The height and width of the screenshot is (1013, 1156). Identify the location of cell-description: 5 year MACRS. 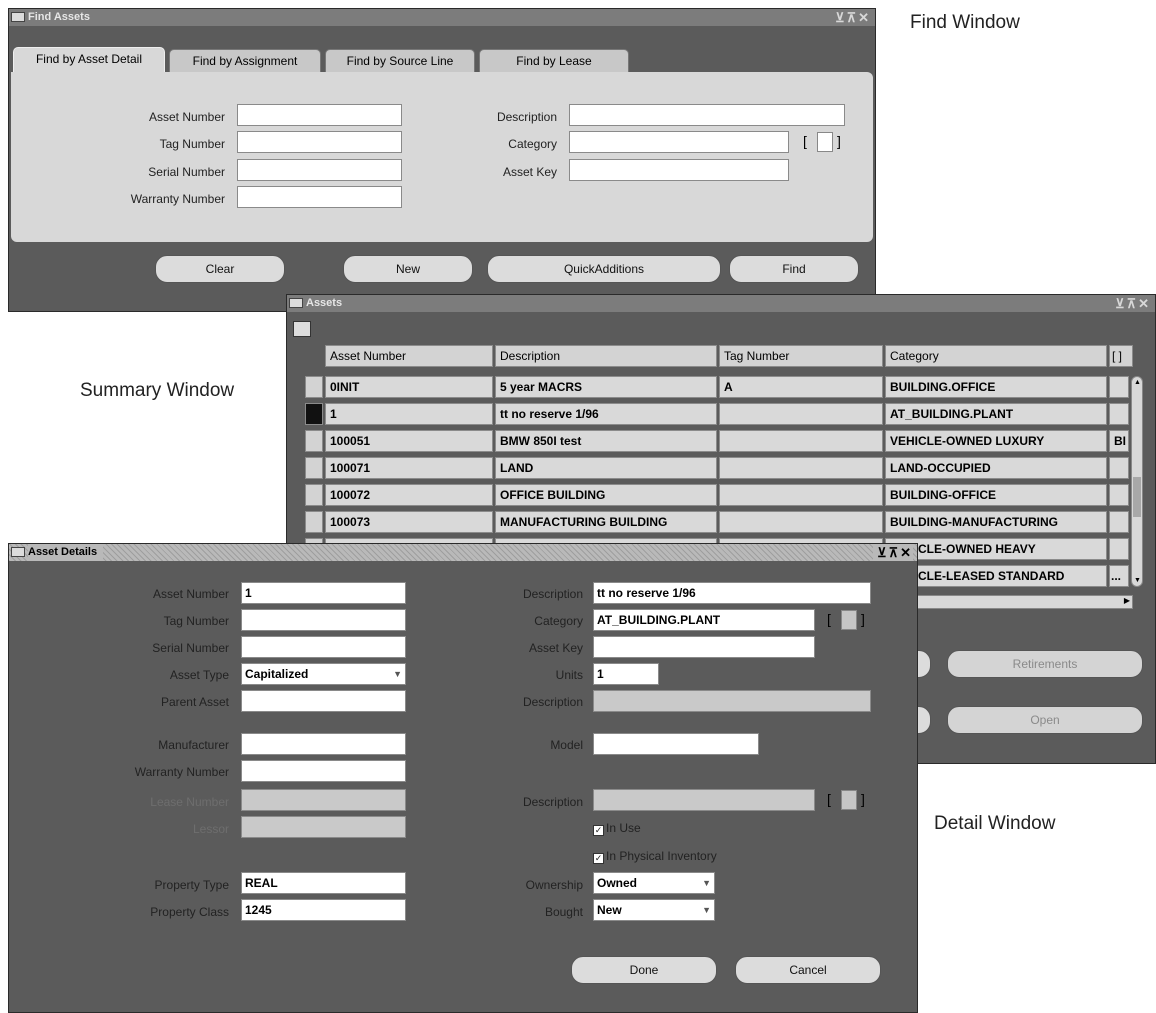
(606, 387).